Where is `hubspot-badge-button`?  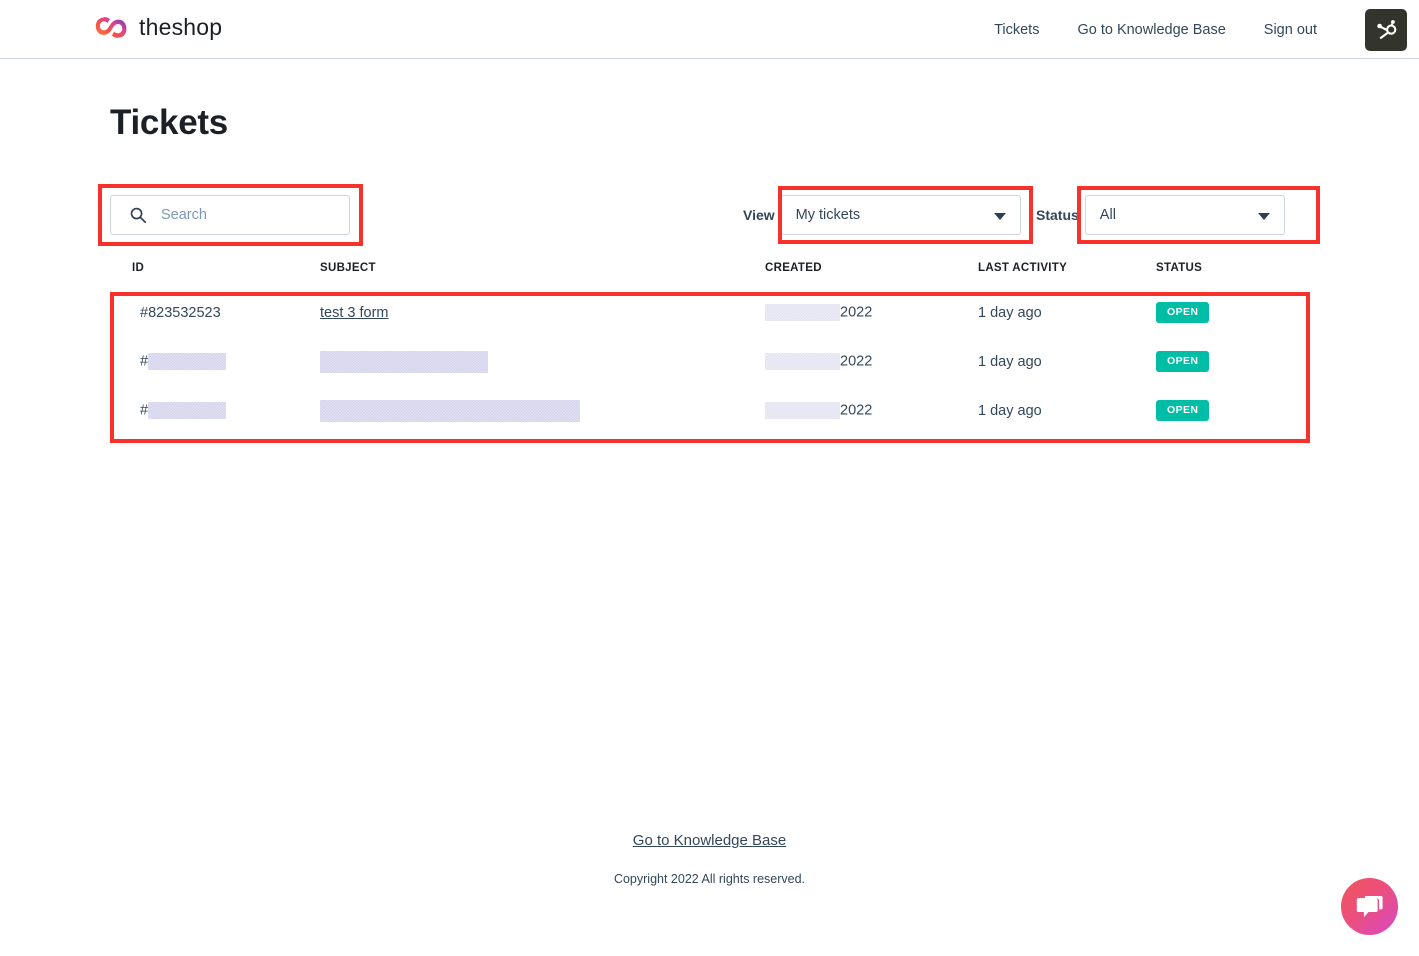
hubspot-badge-button is located at coordinates (1386, 30).